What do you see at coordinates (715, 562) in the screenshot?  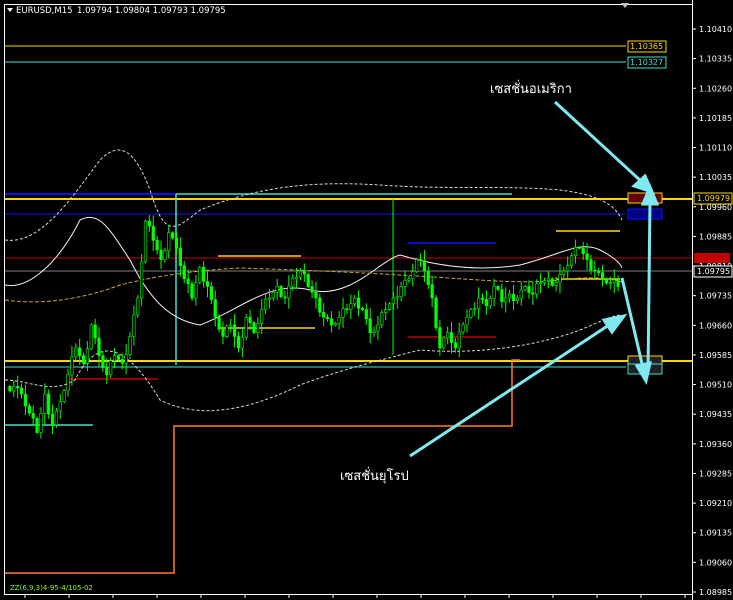 I see `price-tick-label: 1.09060` at bounding box center [715, 562].